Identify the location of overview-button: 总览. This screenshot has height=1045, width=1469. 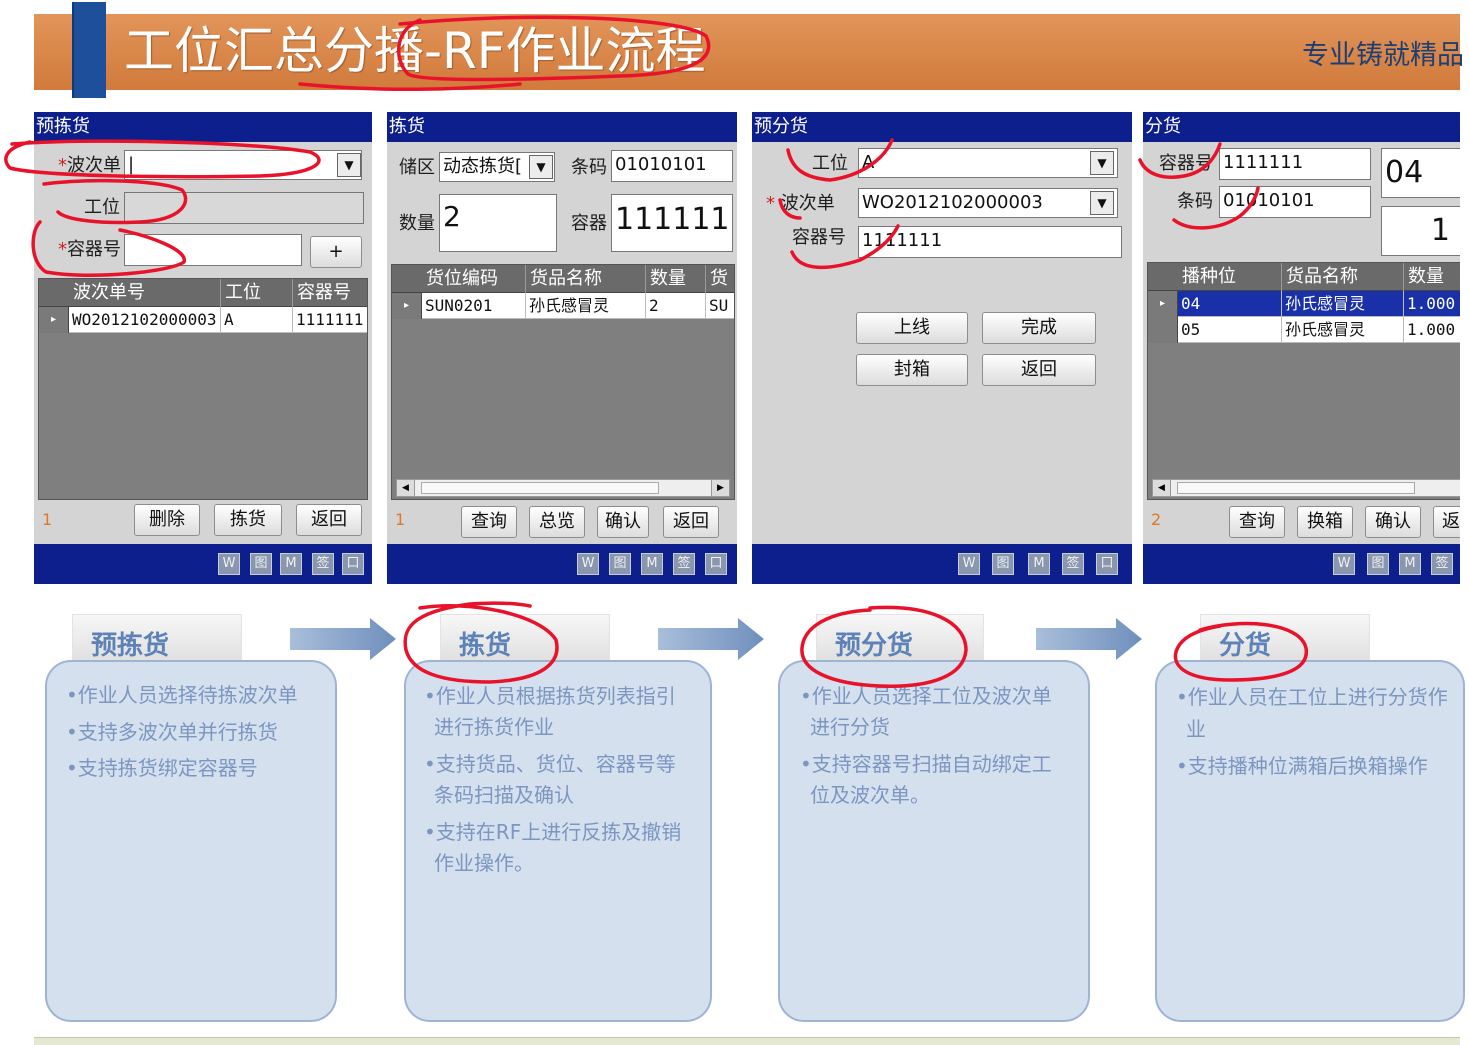
(557, 522).